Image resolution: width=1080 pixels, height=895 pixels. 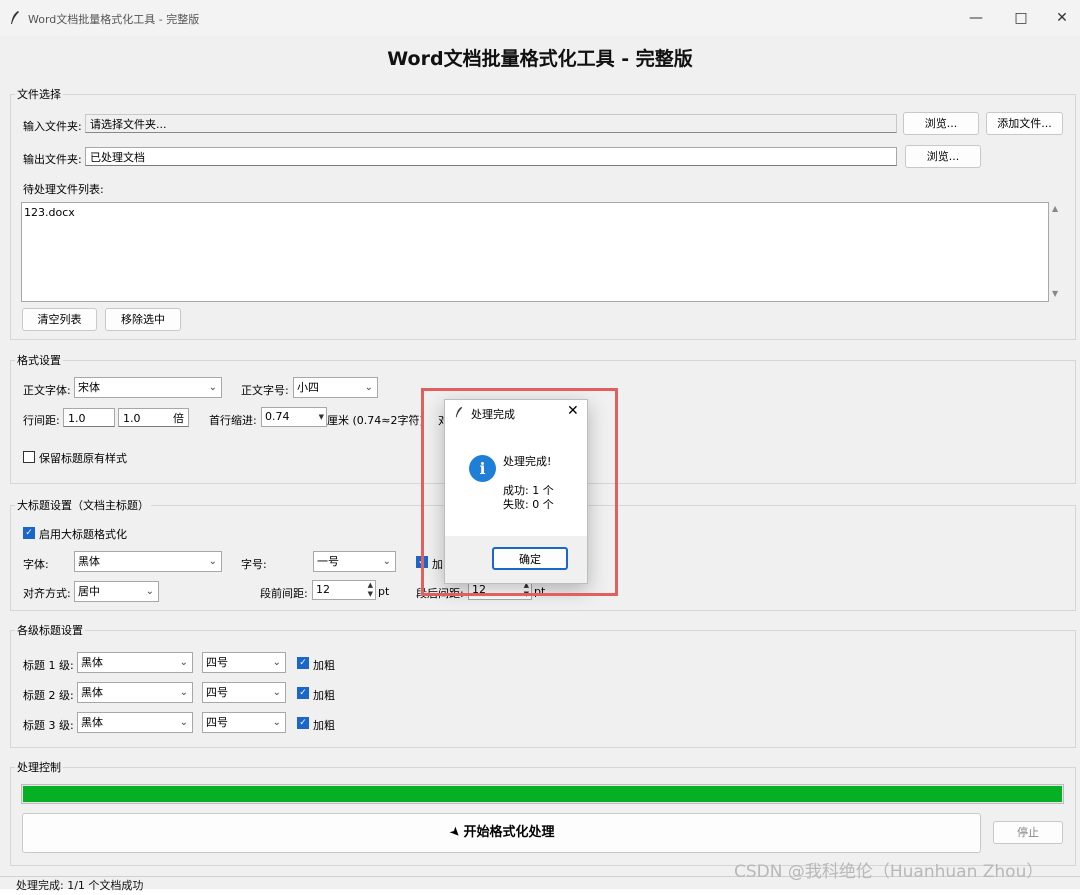 I want to click on heading-2-bold-label: 加粗, so click(x=324, y=695).